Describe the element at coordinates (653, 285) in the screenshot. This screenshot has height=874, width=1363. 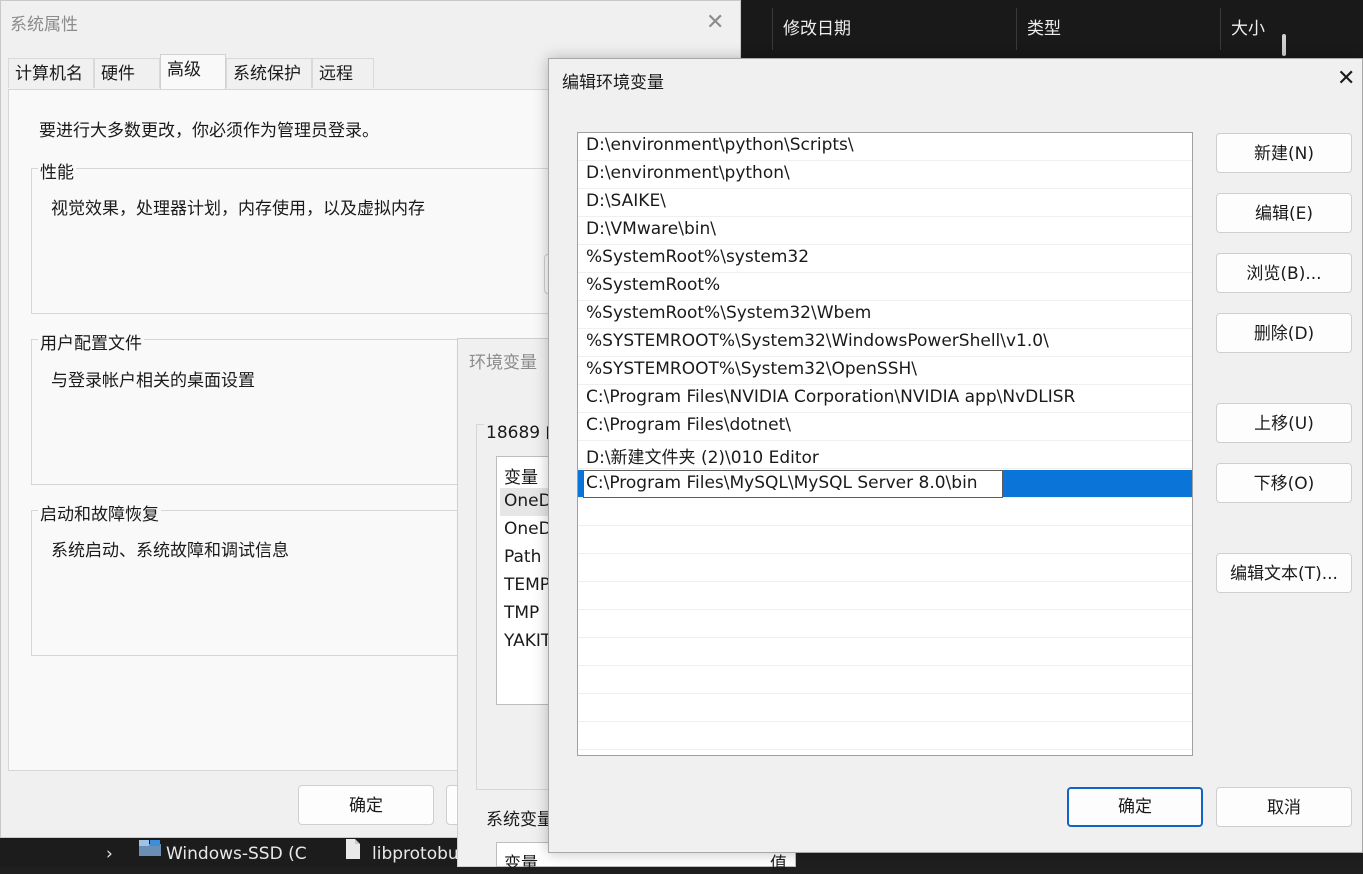
I see `path-text: %SystemRoot%` at that location.